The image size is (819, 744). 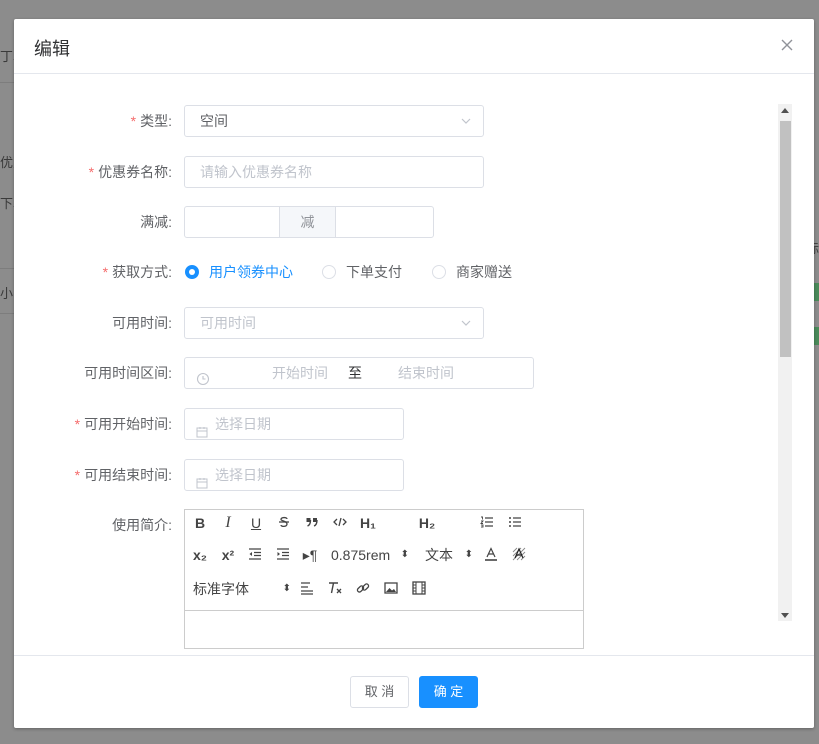 I want to click on scrollbar-thumb, so click(x=785, y=239).